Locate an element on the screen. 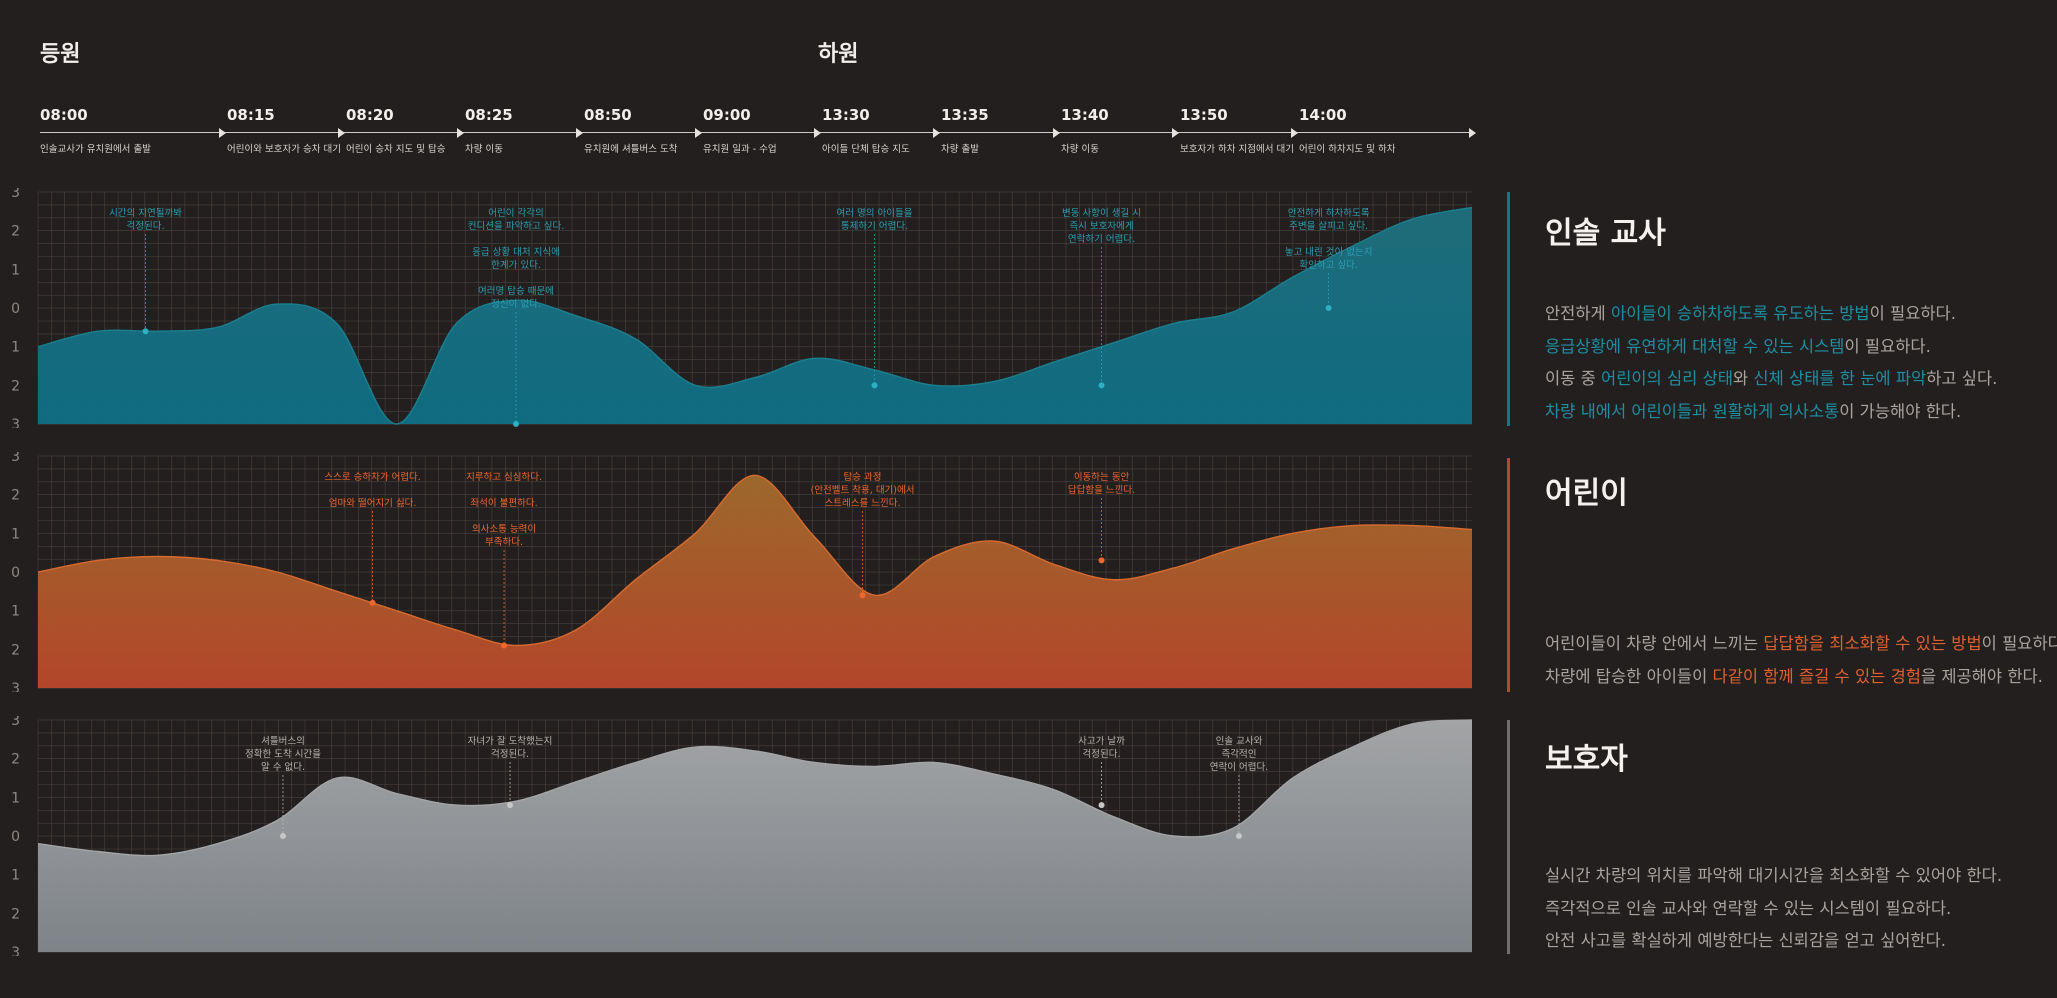  panel-need-line: 즉각적으로 인솔 교사와 연락할 수 있는 시스템이 필요하다. is located at coordinates (1773, 909).